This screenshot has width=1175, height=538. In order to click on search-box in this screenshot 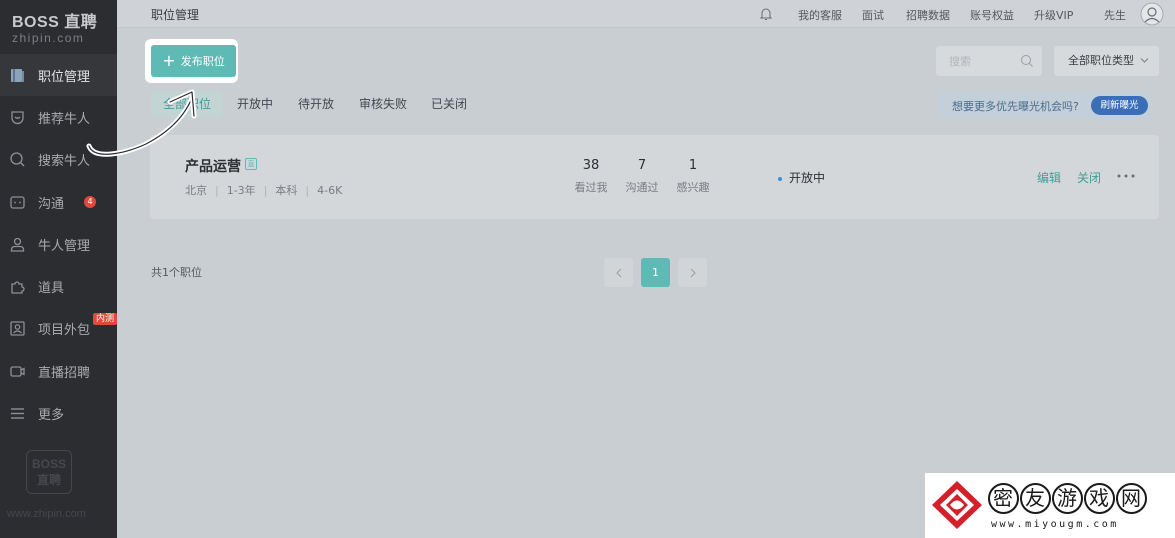, I will do `click(989, 61)`.